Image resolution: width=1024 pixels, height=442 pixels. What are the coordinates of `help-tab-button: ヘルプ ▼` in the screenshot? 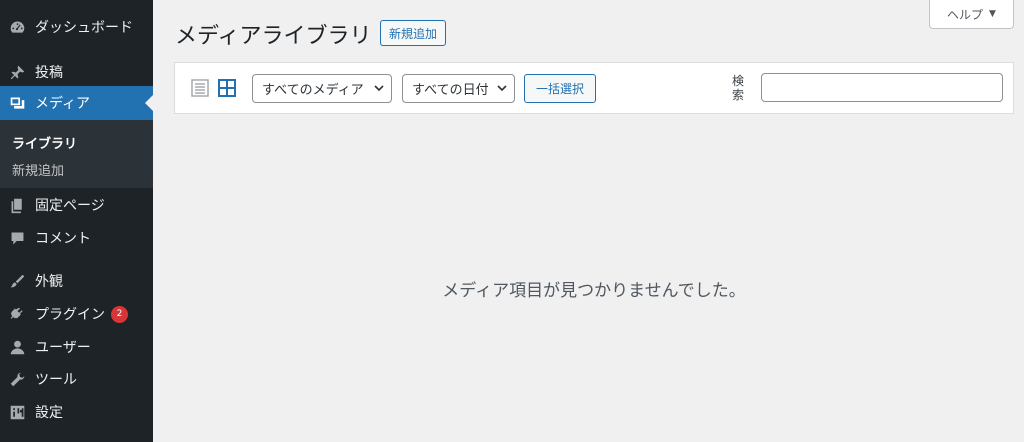 It's located at (971, 14).